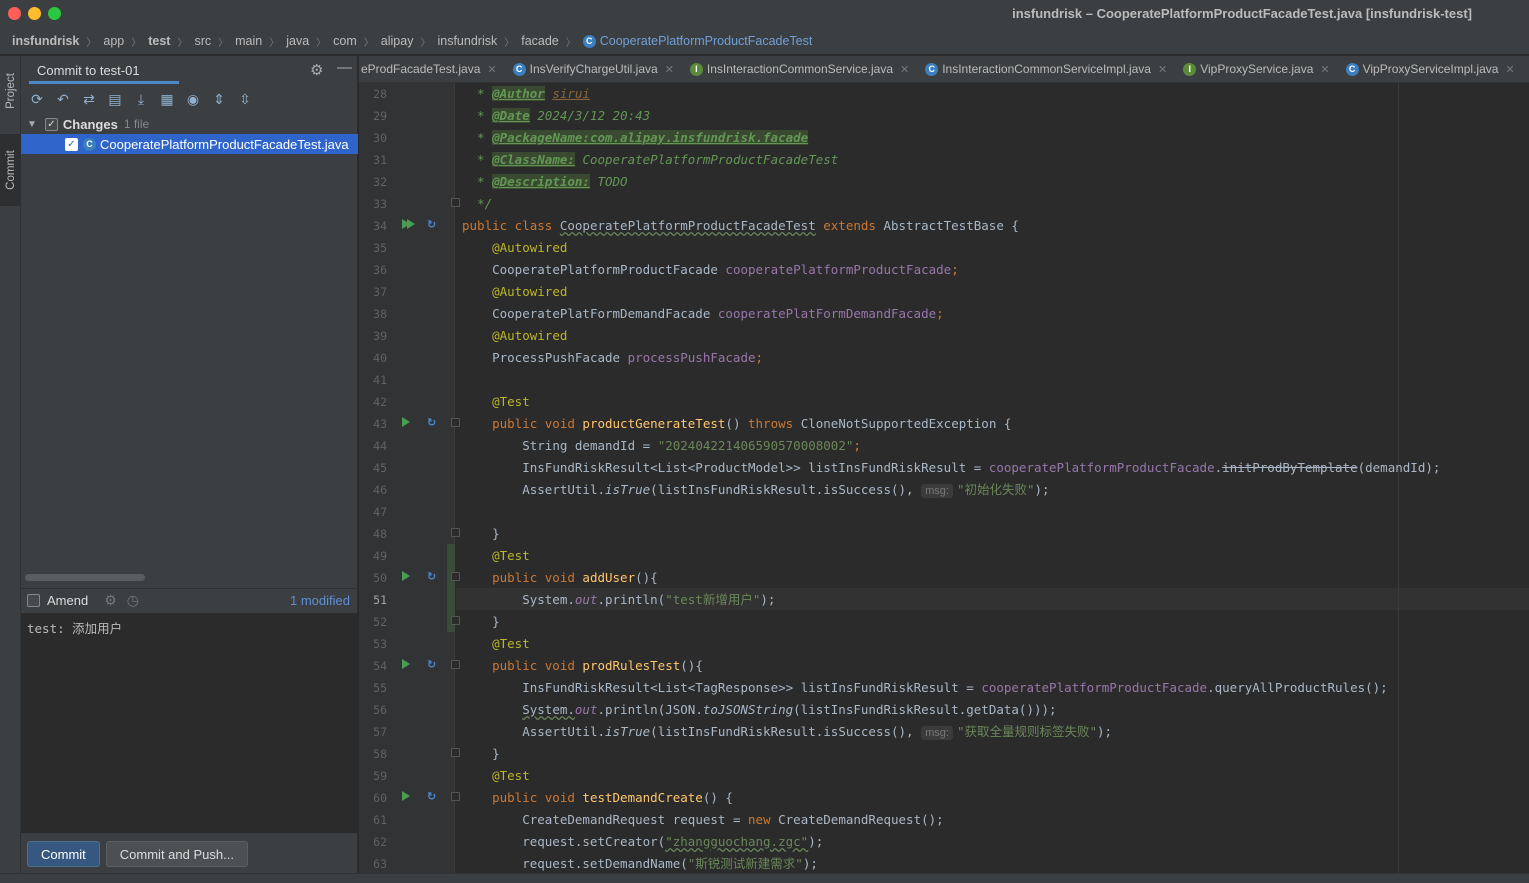  Describe the element at coordinates (113, 41) in the screenshot. I see `breadcrumb-item: app` at that location.